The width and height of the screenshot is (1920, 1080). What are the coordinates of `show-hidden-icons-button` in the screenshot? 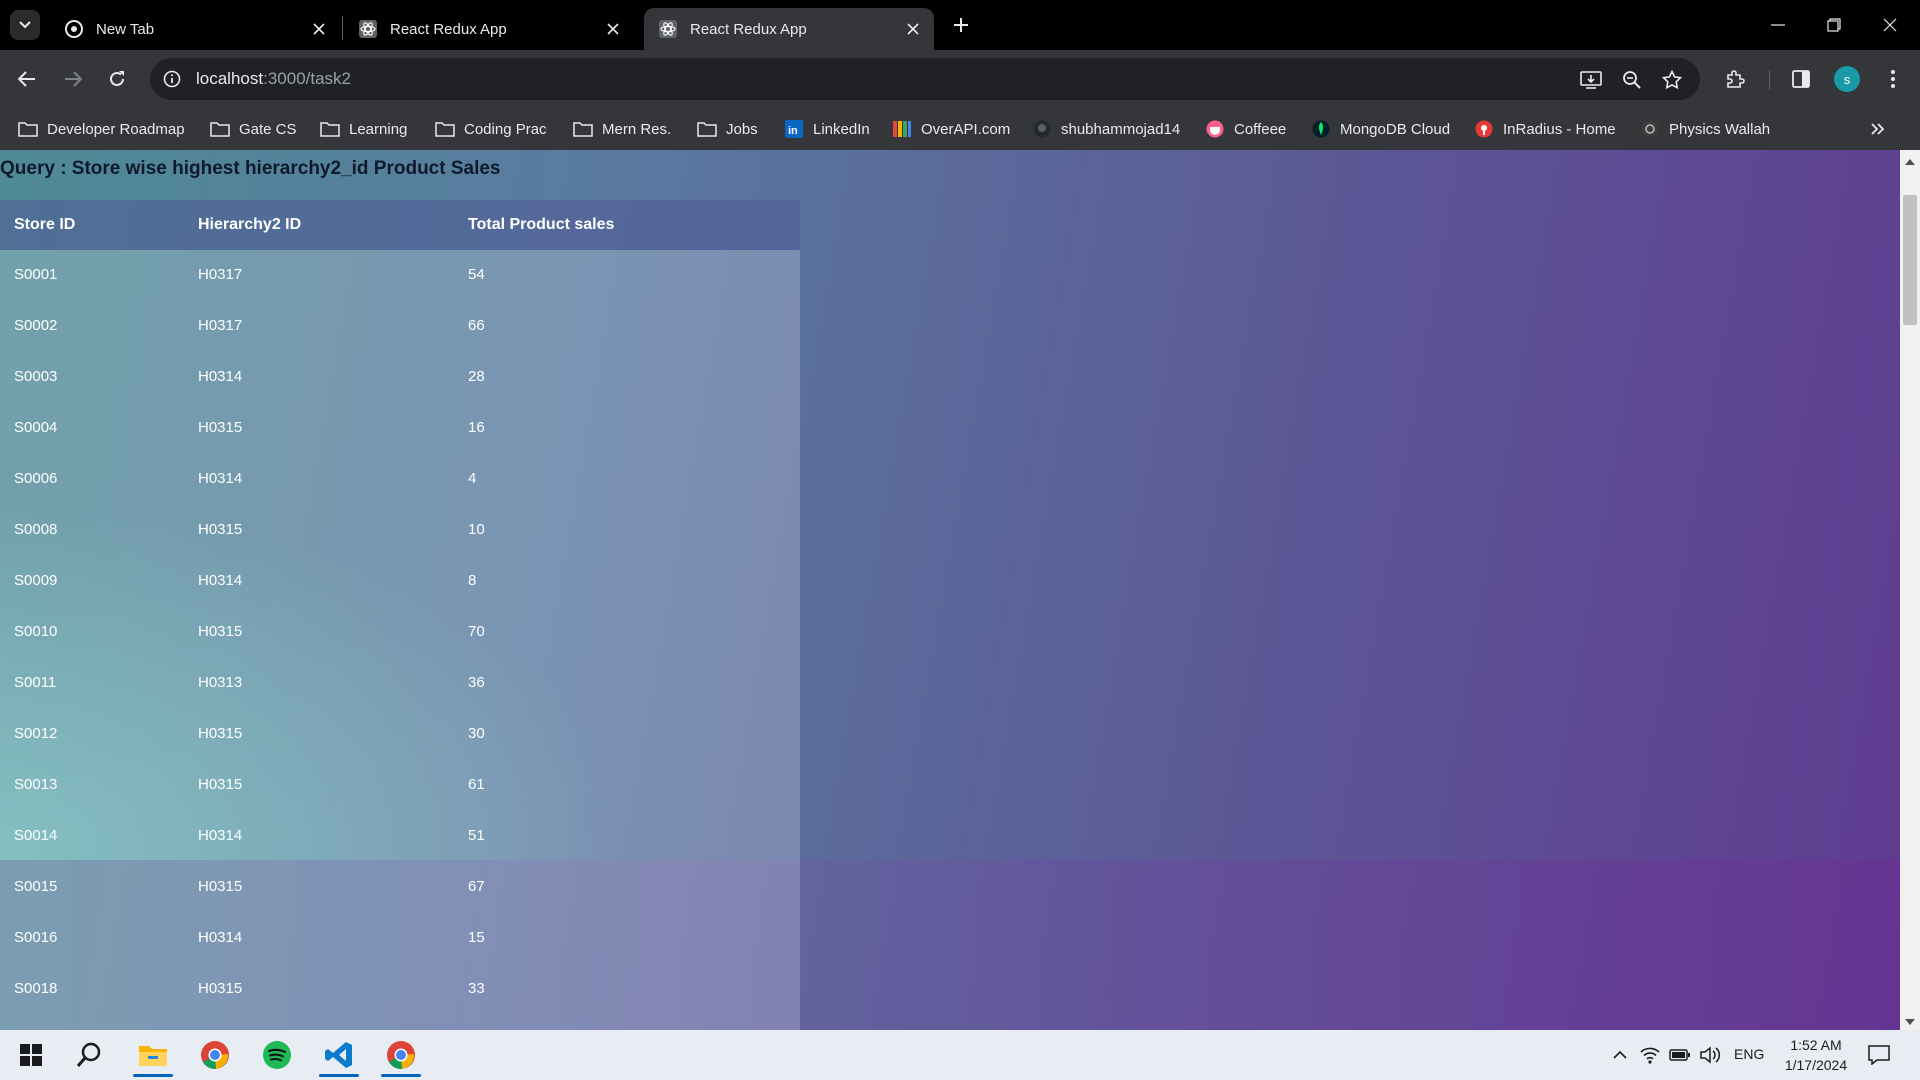 It's located at (1620, 1055).